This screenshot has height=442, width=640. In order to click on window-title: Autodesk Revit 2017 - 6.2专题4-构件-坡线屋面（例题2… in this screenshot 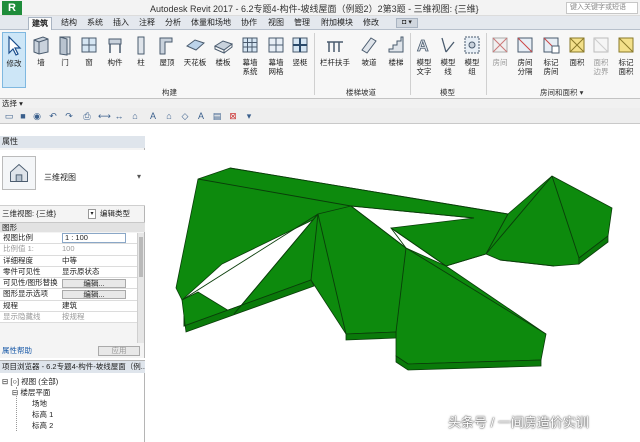, I will do `click(314, 9)`.